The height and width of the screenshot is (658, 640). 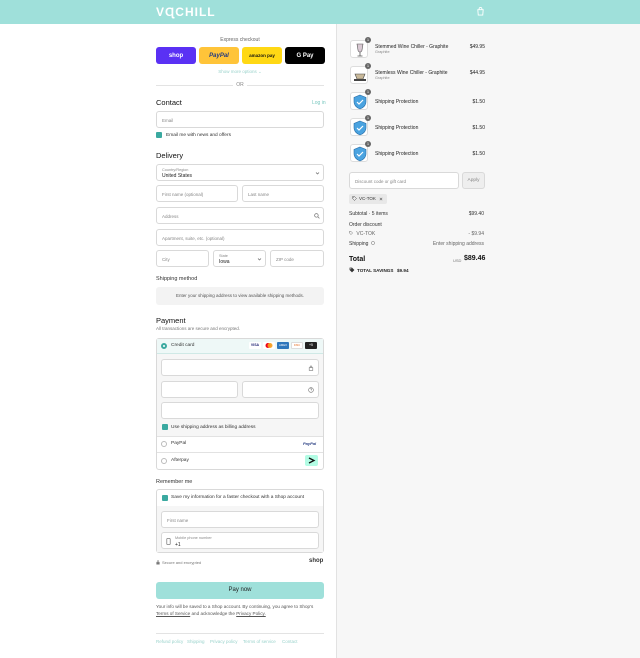 I want to click on first-name-field: First name (optional), so click(x=197, y=193).